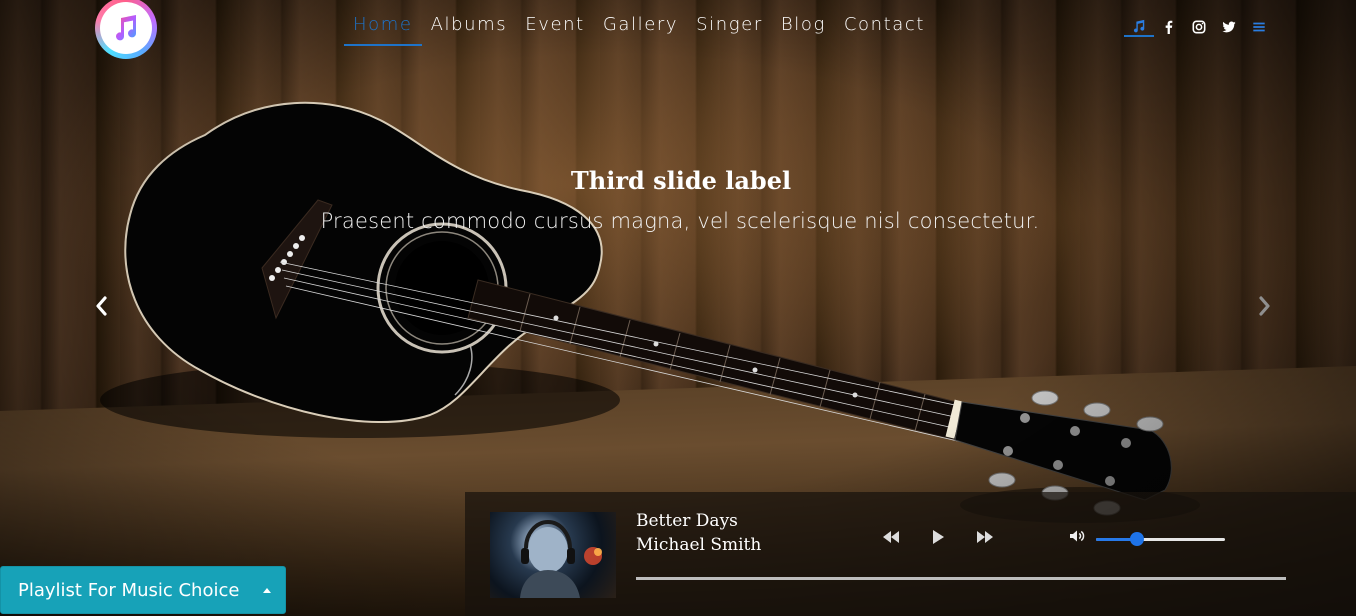 The height and width of the screenshot is (616, 1356). What do you see at coordinates (1160, 539) in the screenshot?
I see `volume-slider` at bounding box center [1160, 539].